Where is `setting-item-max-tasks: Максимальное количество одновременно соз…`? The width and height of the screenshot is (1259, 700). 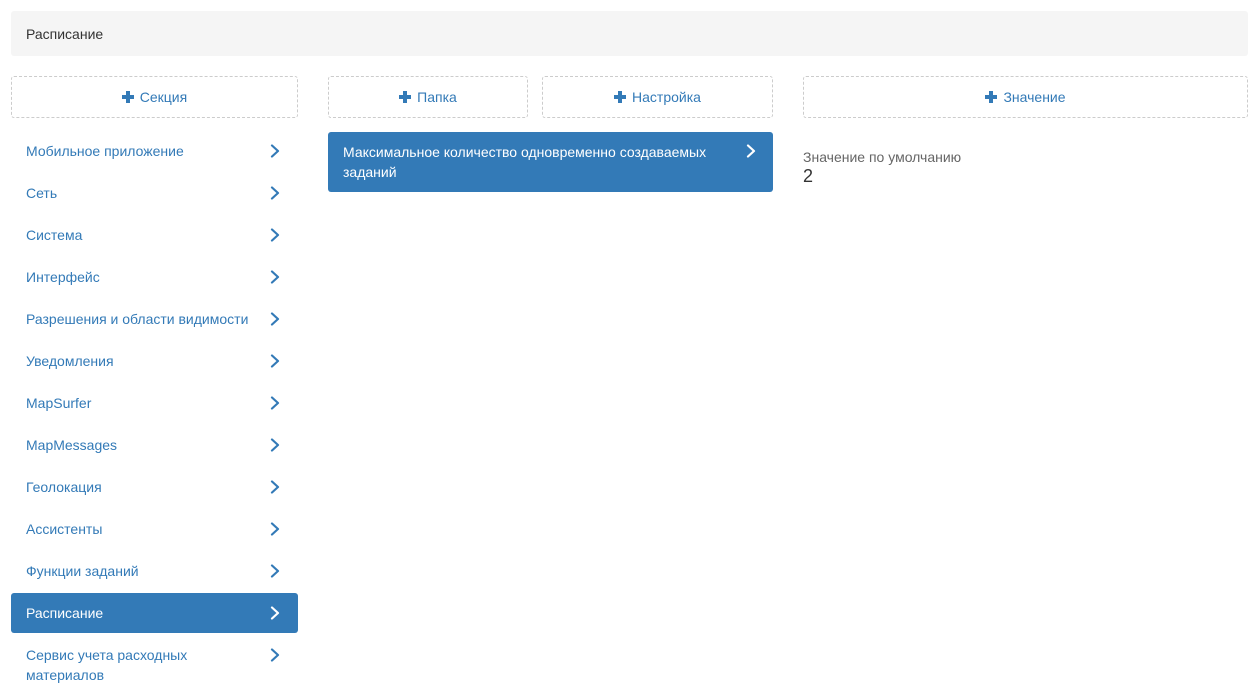
setting-item-max-tasks: Максимальное количество одновременно соз… is located at coordinates (550, 162).